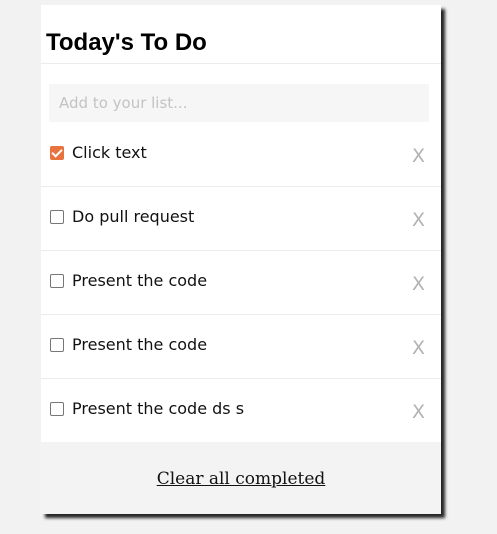  I want to click on page-title: Today's To Do, so click(126, 42).